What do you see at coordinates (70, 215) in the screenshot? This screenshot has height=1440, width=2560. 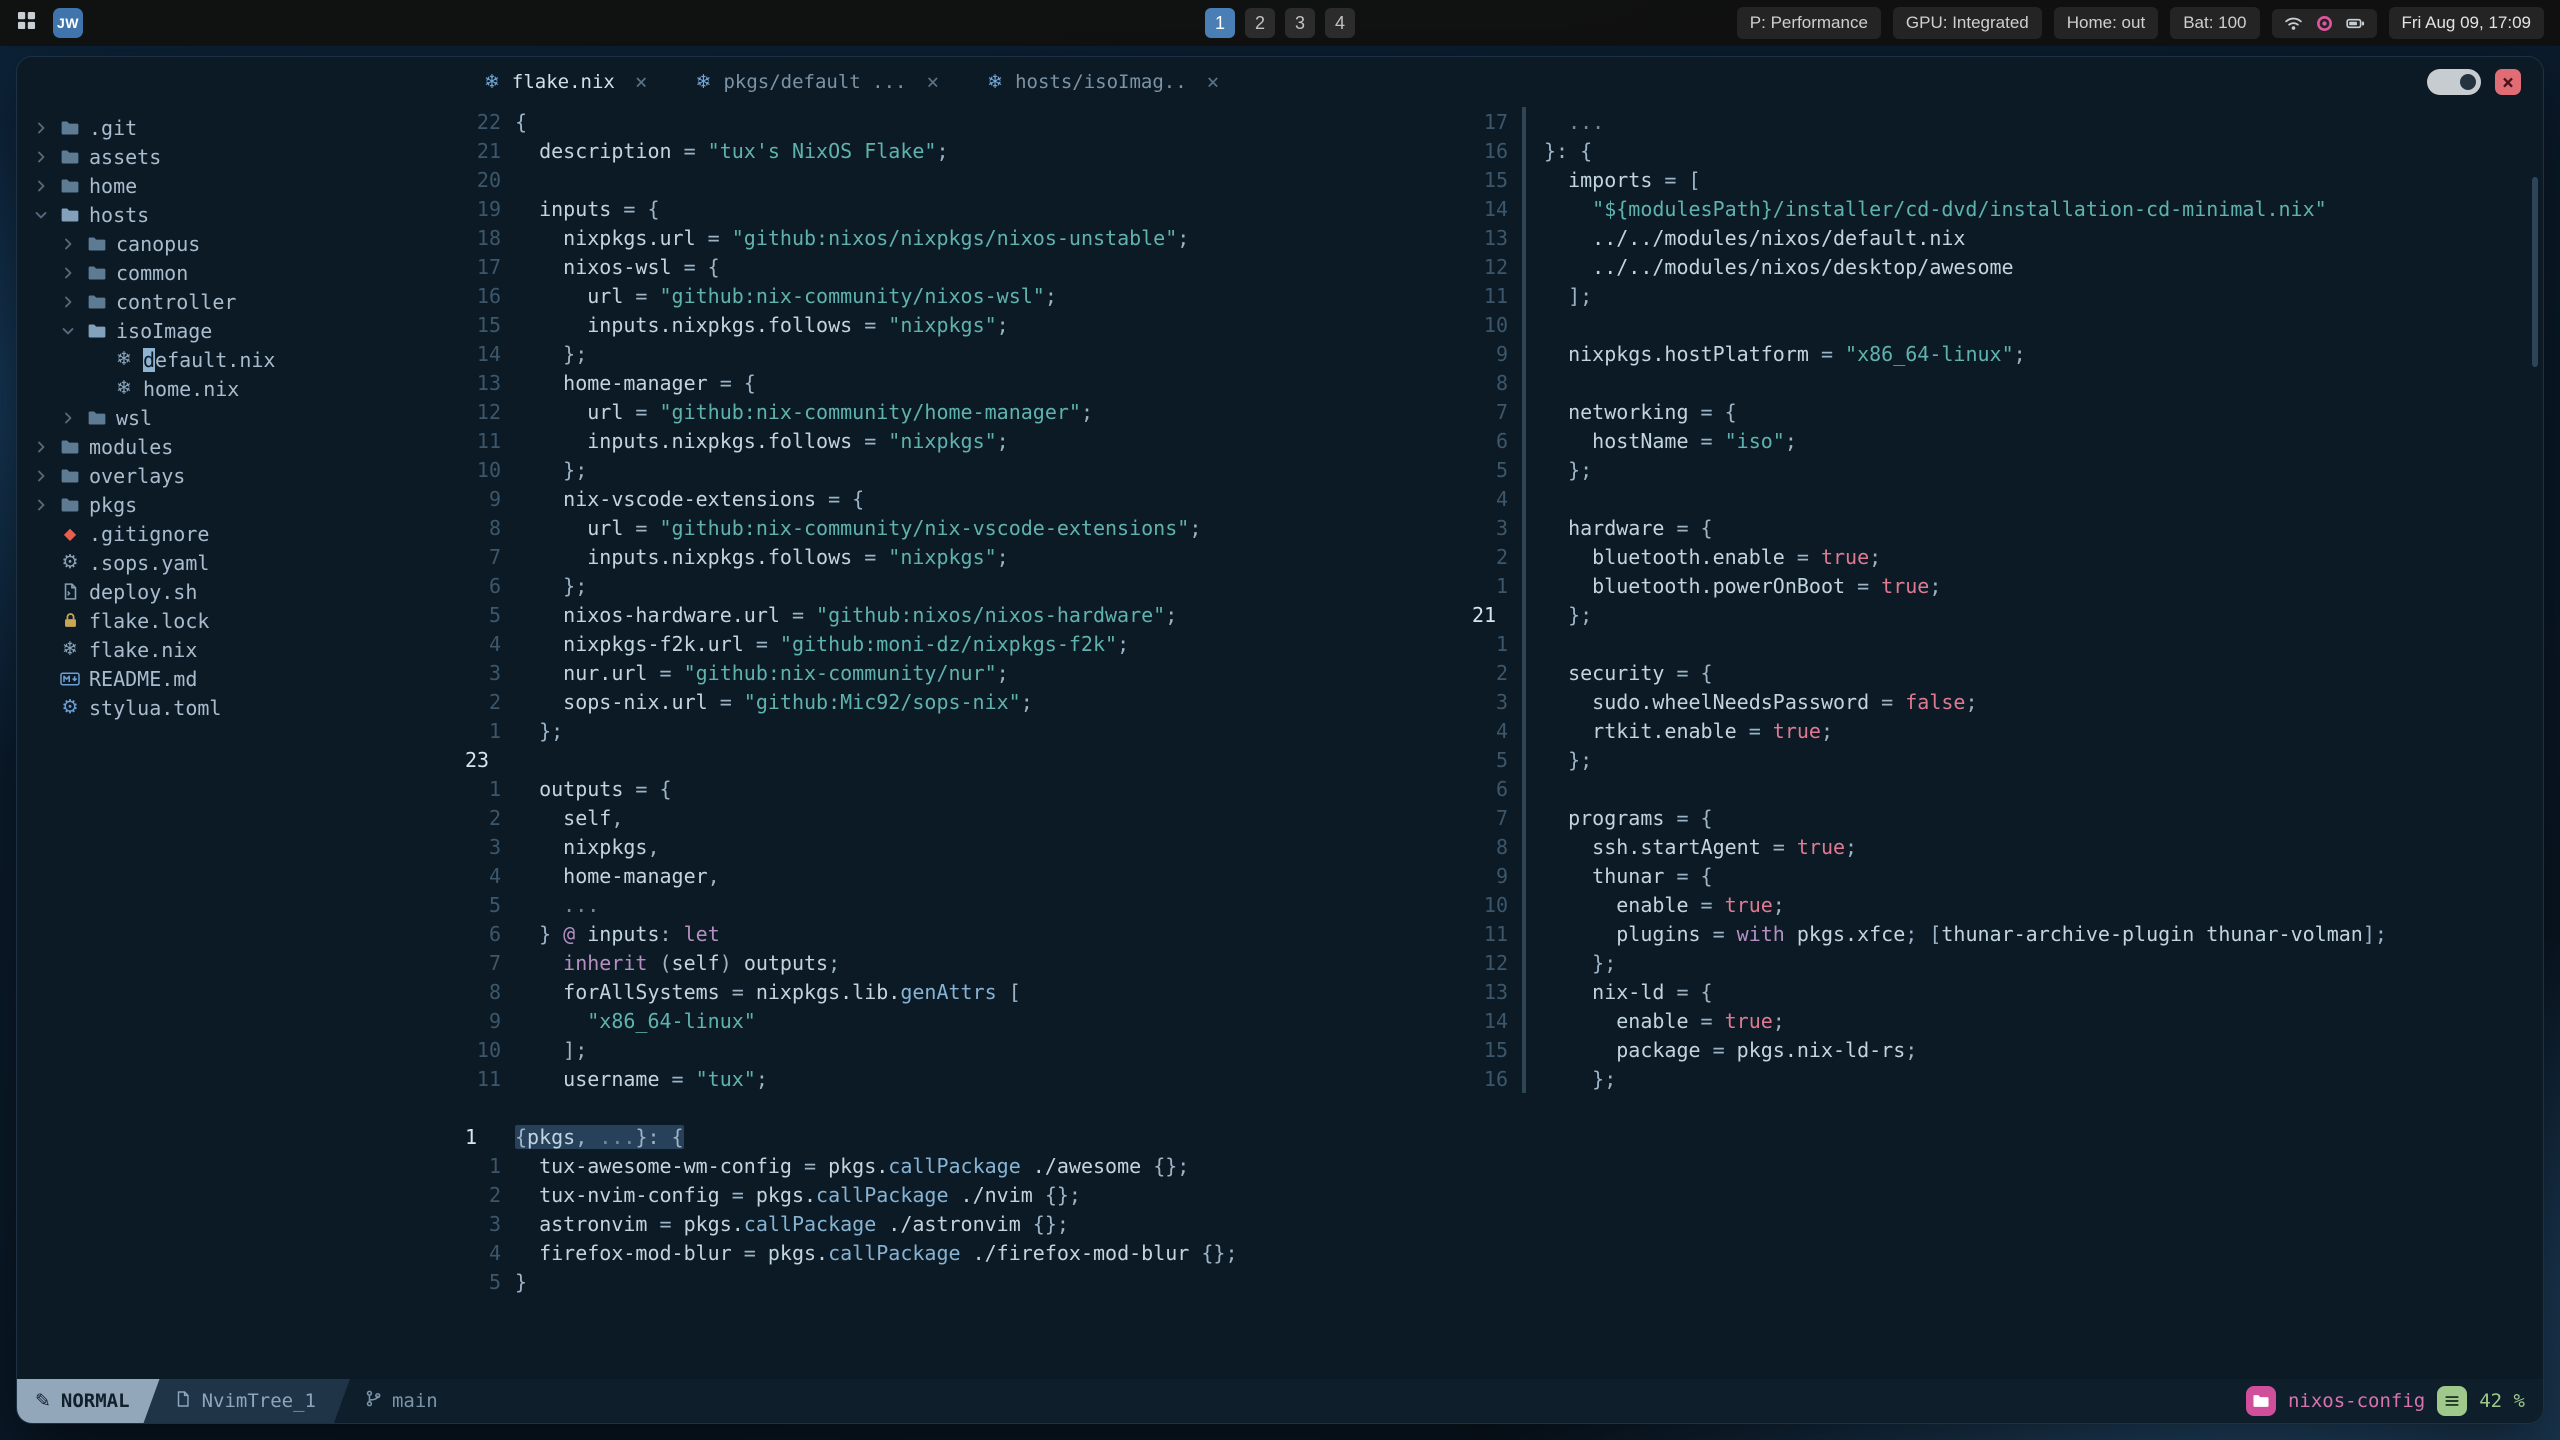 I see `folder-open-icon` at bounding box center [70, 215].